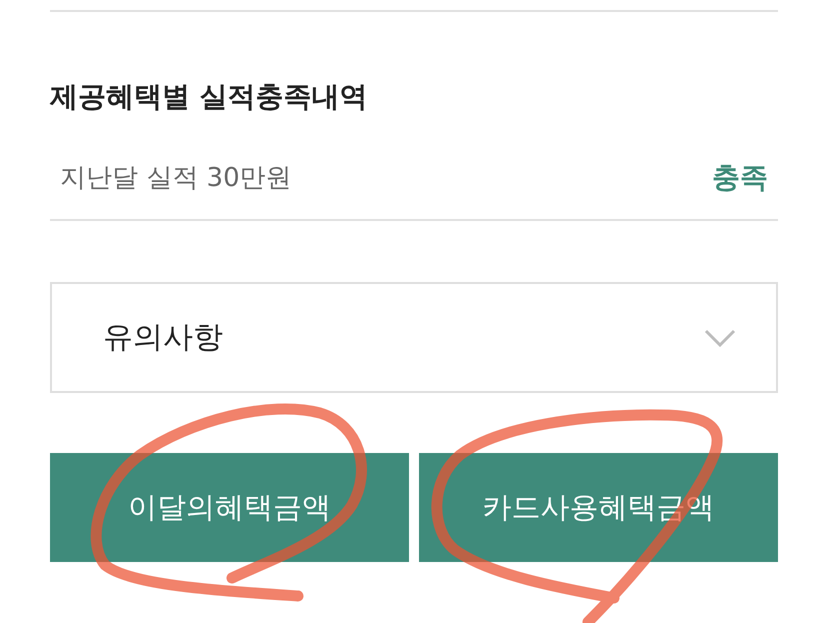 The height and width of the screenshot is (623, 828). I want to click on status-text: 충족, so click(740, 178).